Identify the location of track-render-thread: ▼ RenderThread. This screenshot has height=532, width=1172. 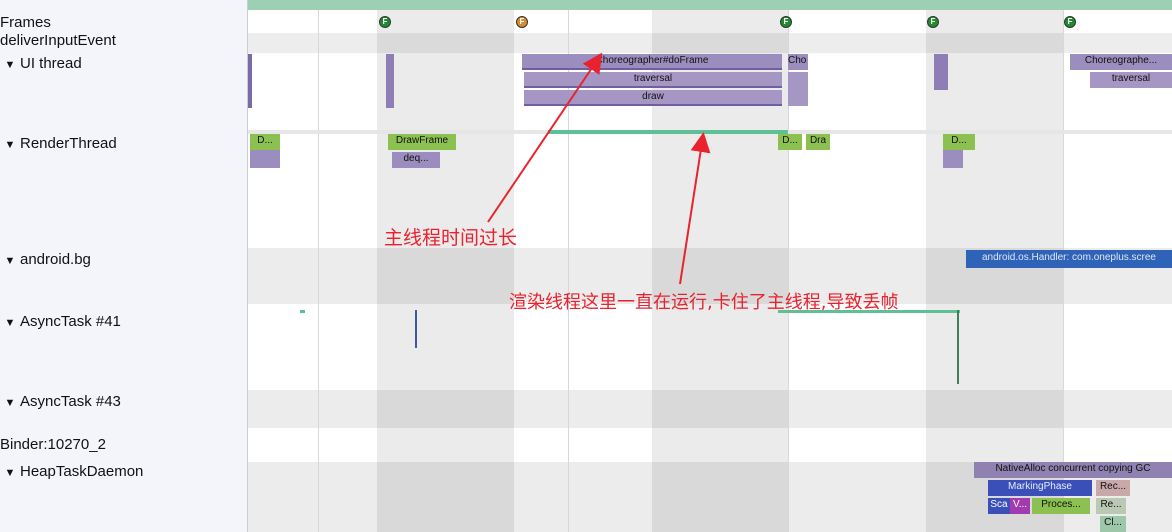
(58, 143).